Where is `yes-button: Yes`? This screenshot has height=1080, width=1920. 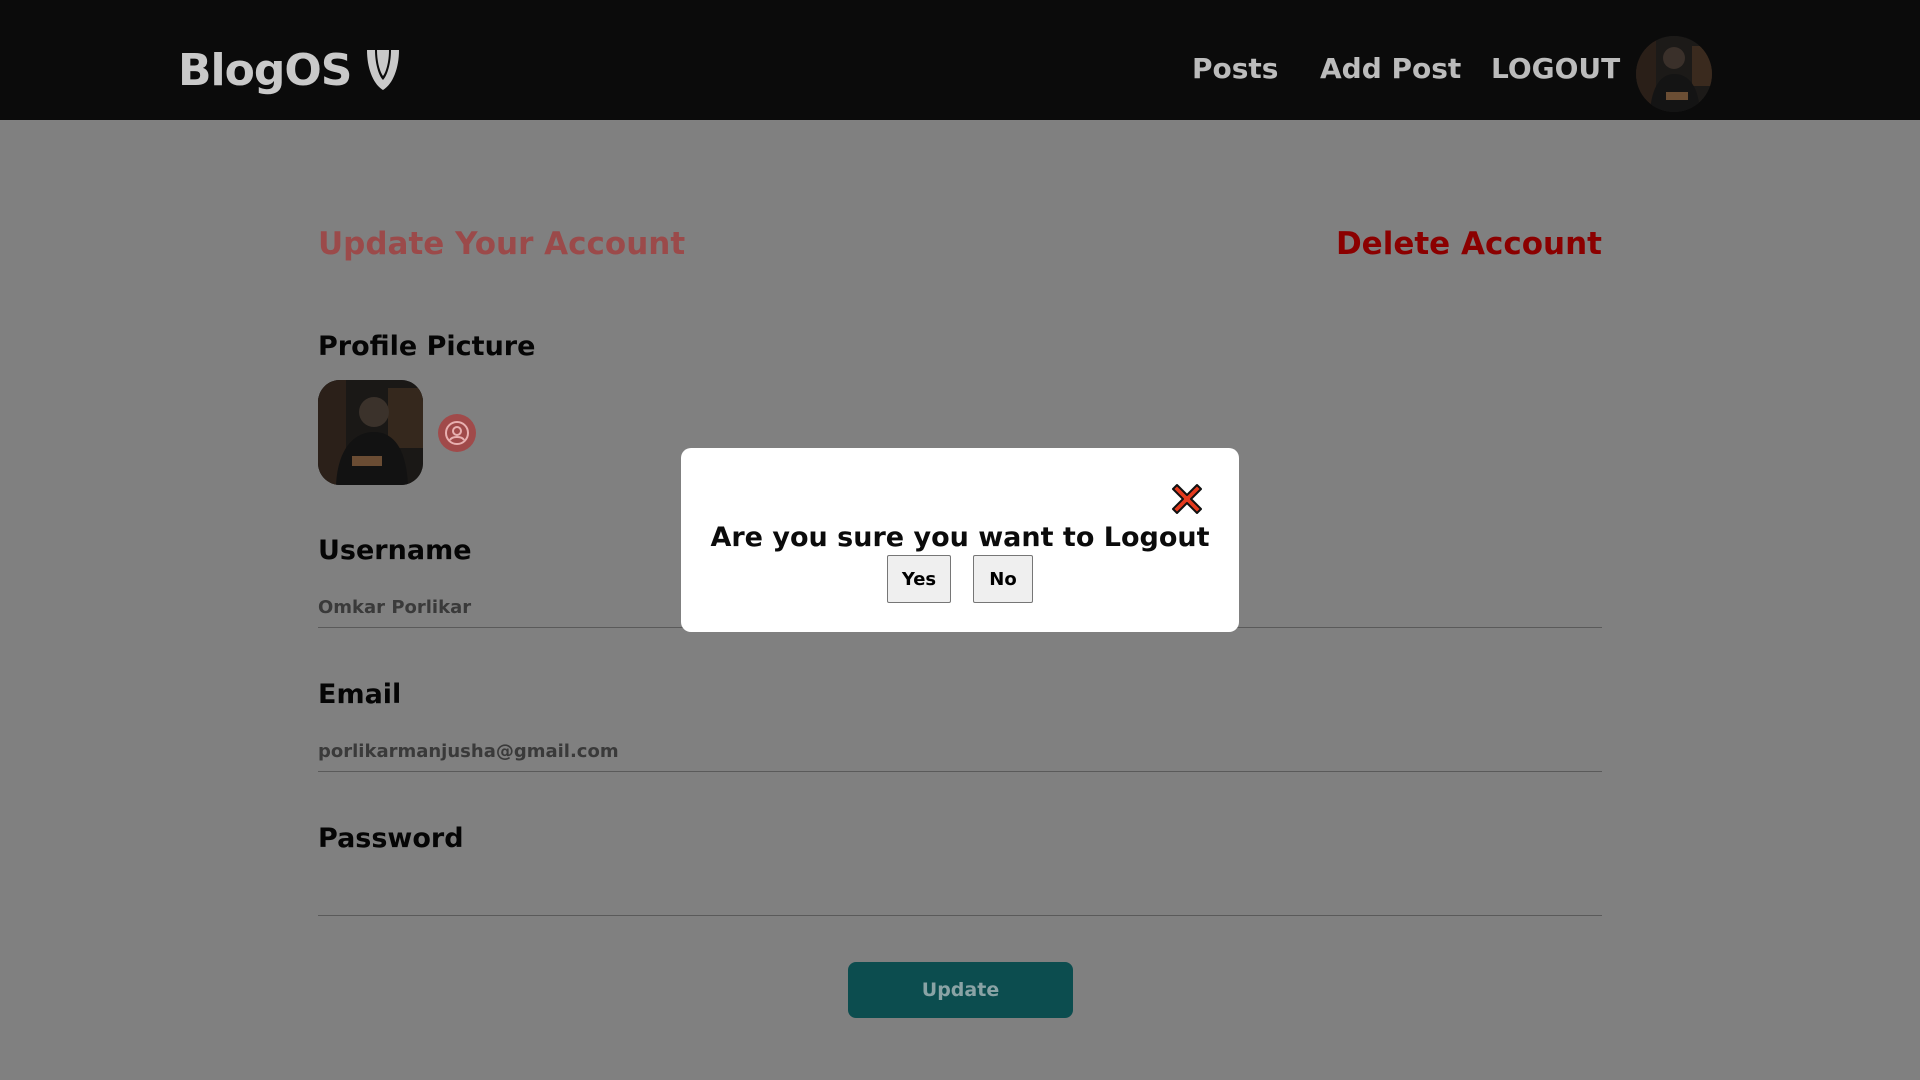 yes-button: Yes is located at coordinates (919, 579).